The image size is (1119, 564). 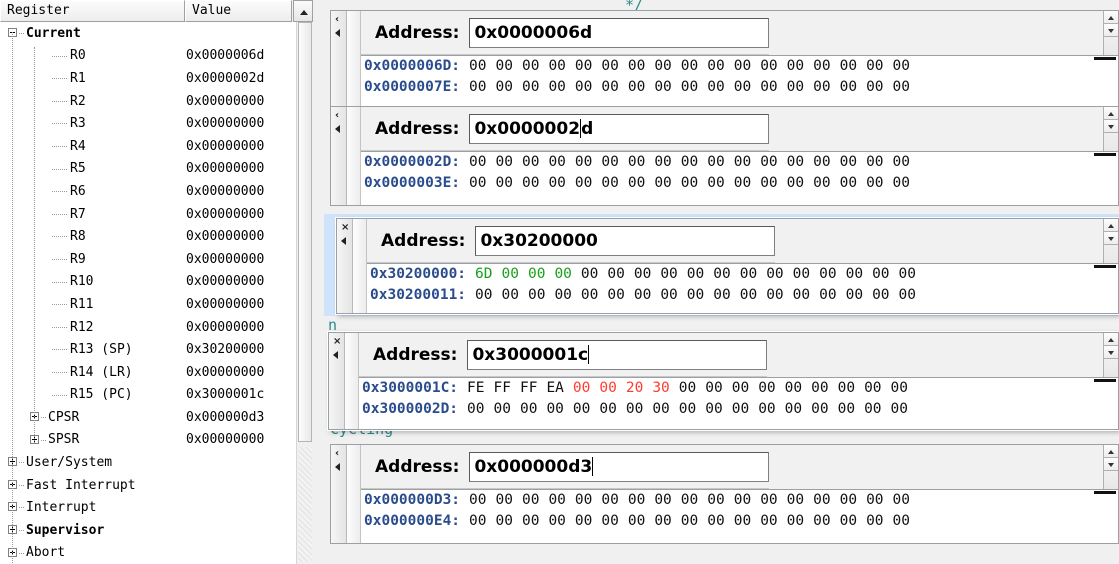 What do you see at coordinates (148, 372) in the screenshot?
I see `register-tree-row: R14 (LR) 0x00000000` at bounding box center [148, 372].